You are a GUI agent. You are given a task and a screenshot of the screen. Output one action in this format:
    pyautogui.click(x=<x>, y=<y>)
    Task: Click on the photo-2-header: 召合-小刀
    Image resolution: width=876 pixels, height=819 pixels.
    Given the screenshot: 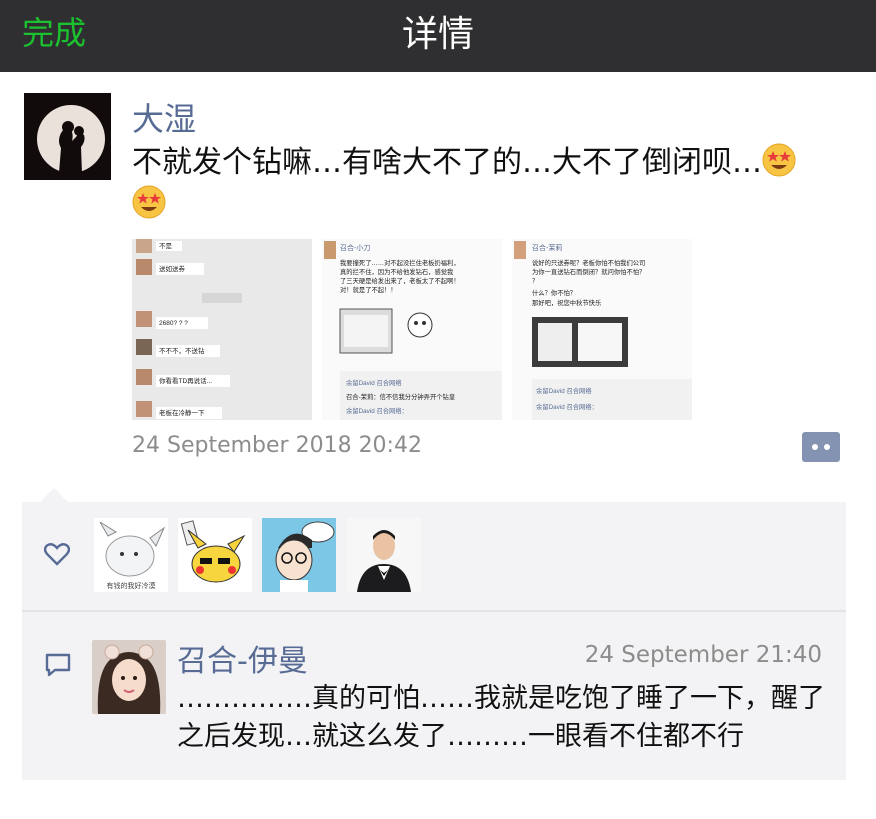 What is the action you would take?
    pyautogui.click(x=355, y=247)
    